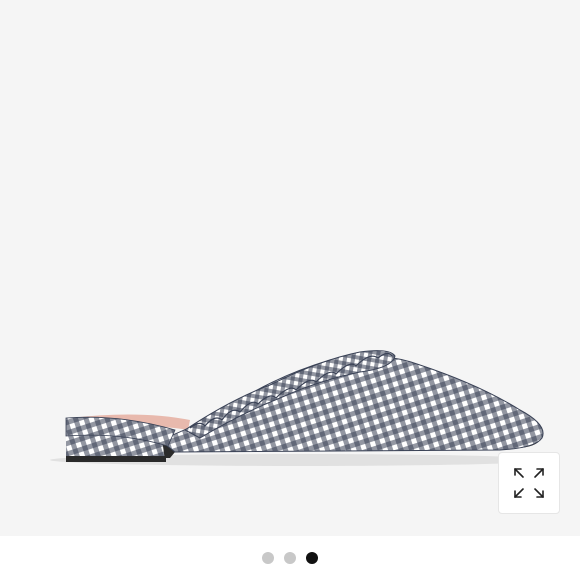  I want to click on carousel-pagination, so click(290, 558).